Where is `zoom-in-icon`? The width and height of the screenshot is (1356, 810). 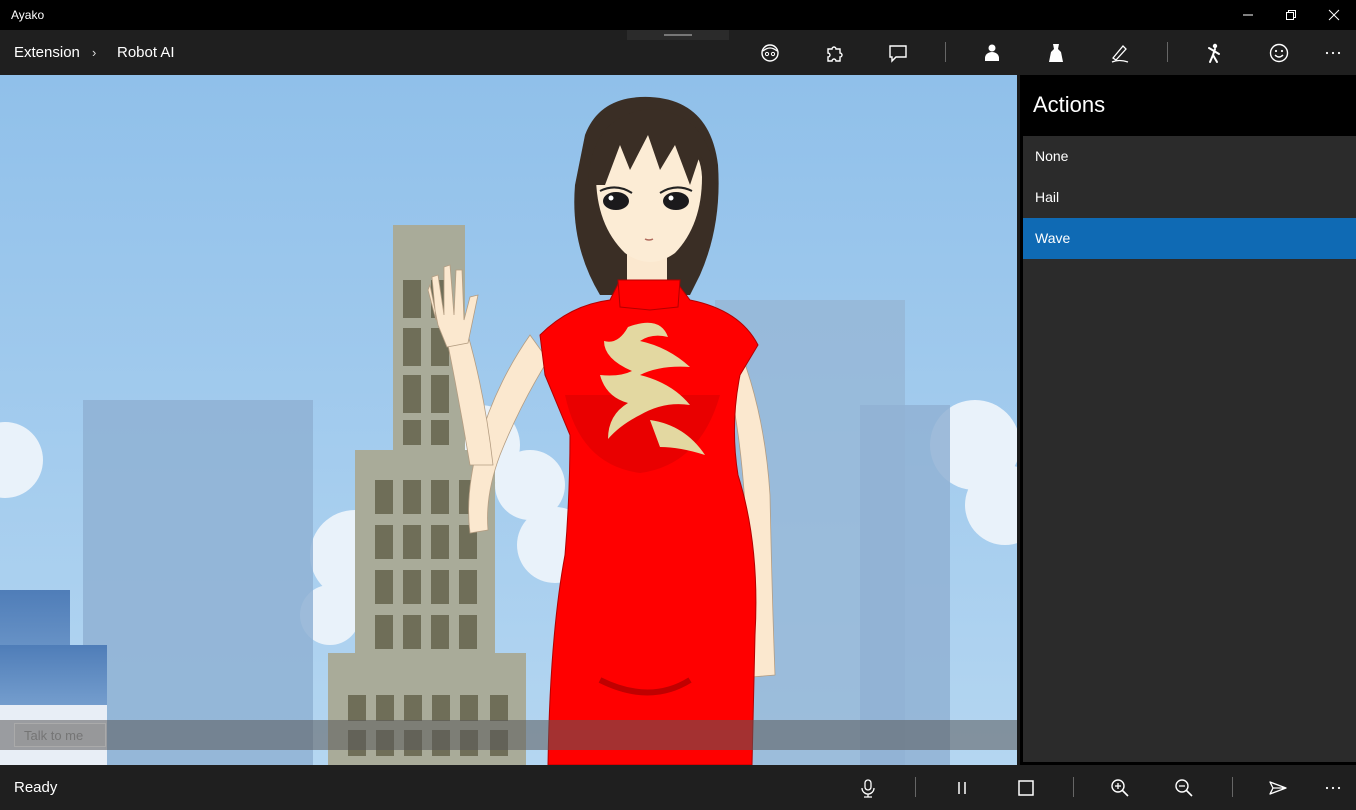 zoom-in-icon is located at coordinates (1120, 787).